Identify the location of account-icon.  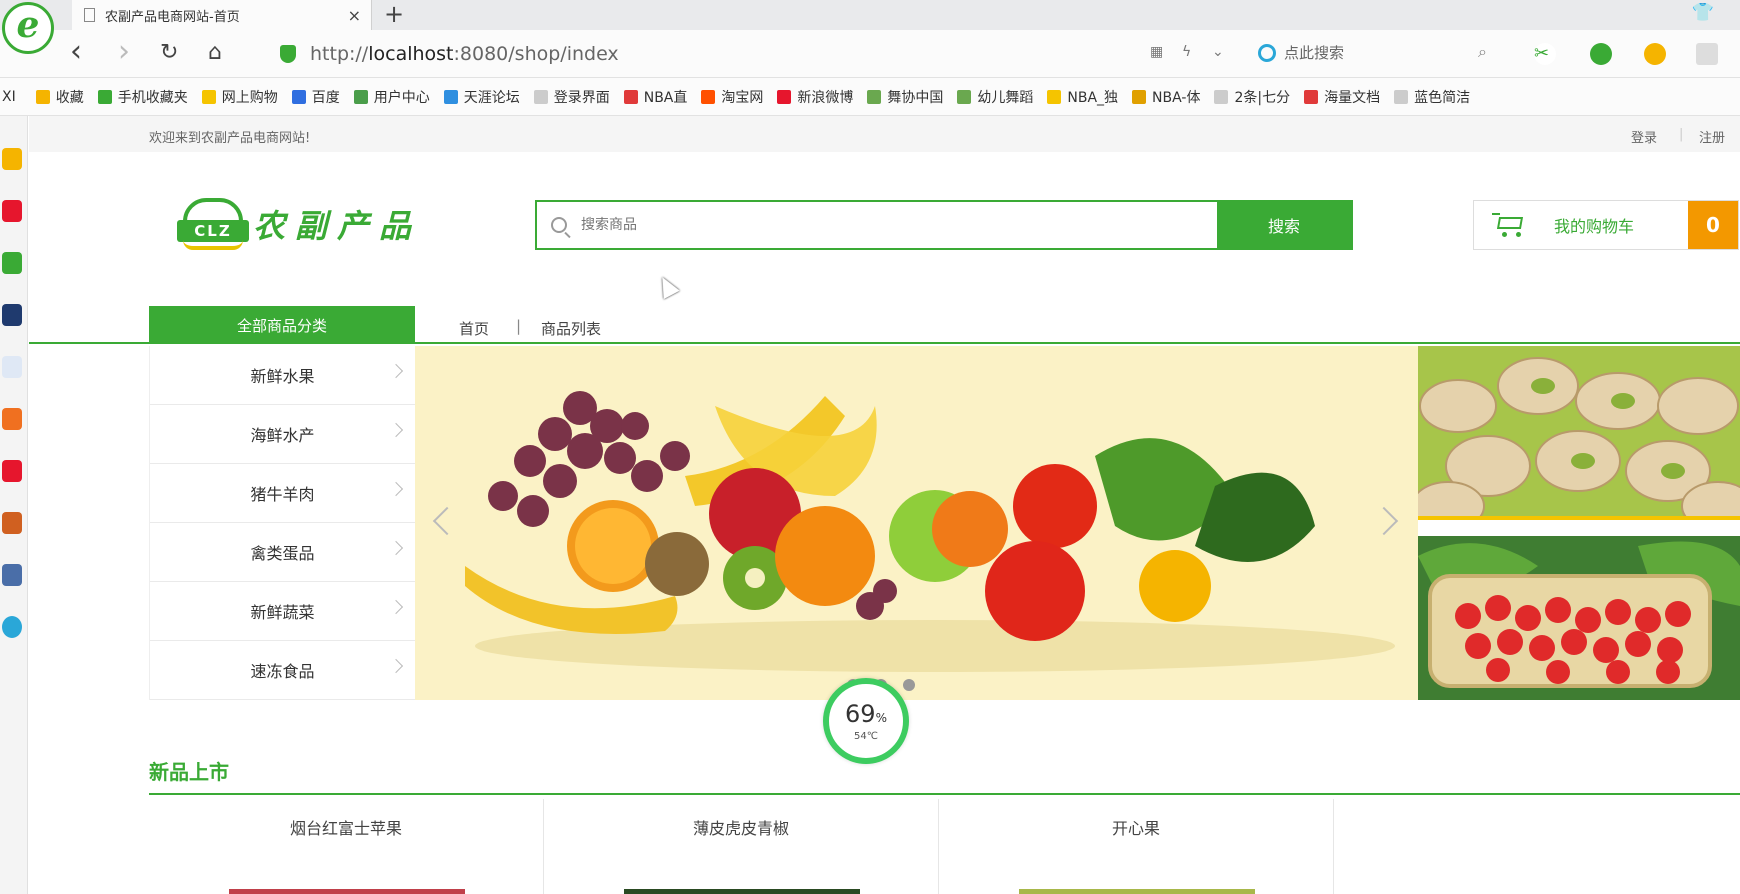
(1601, 54).